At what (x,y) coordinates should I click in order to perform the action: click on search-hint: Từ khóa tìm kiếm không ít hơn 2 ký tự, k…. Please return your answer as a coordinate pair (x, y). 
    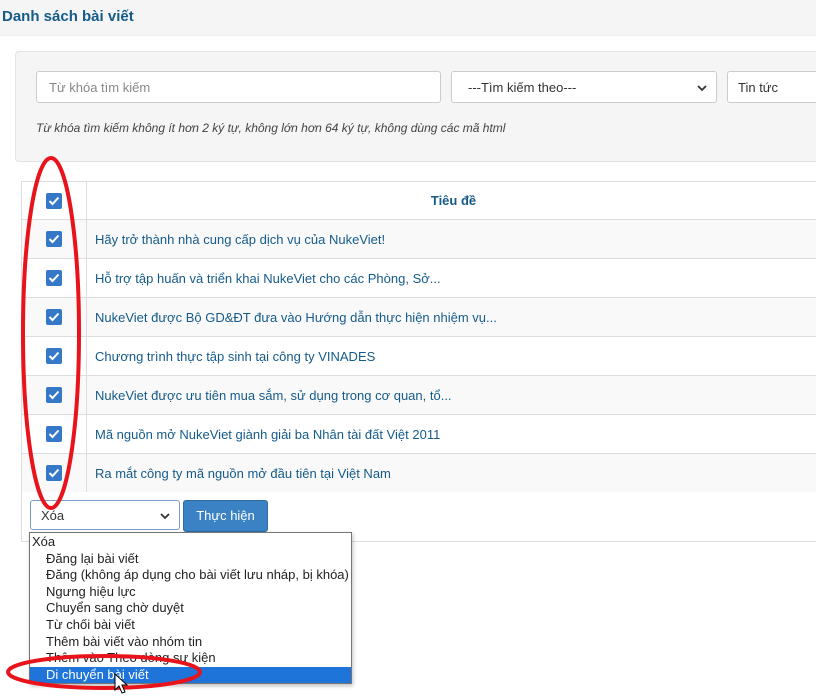
    Looking at the image, I should click on (271, 128).